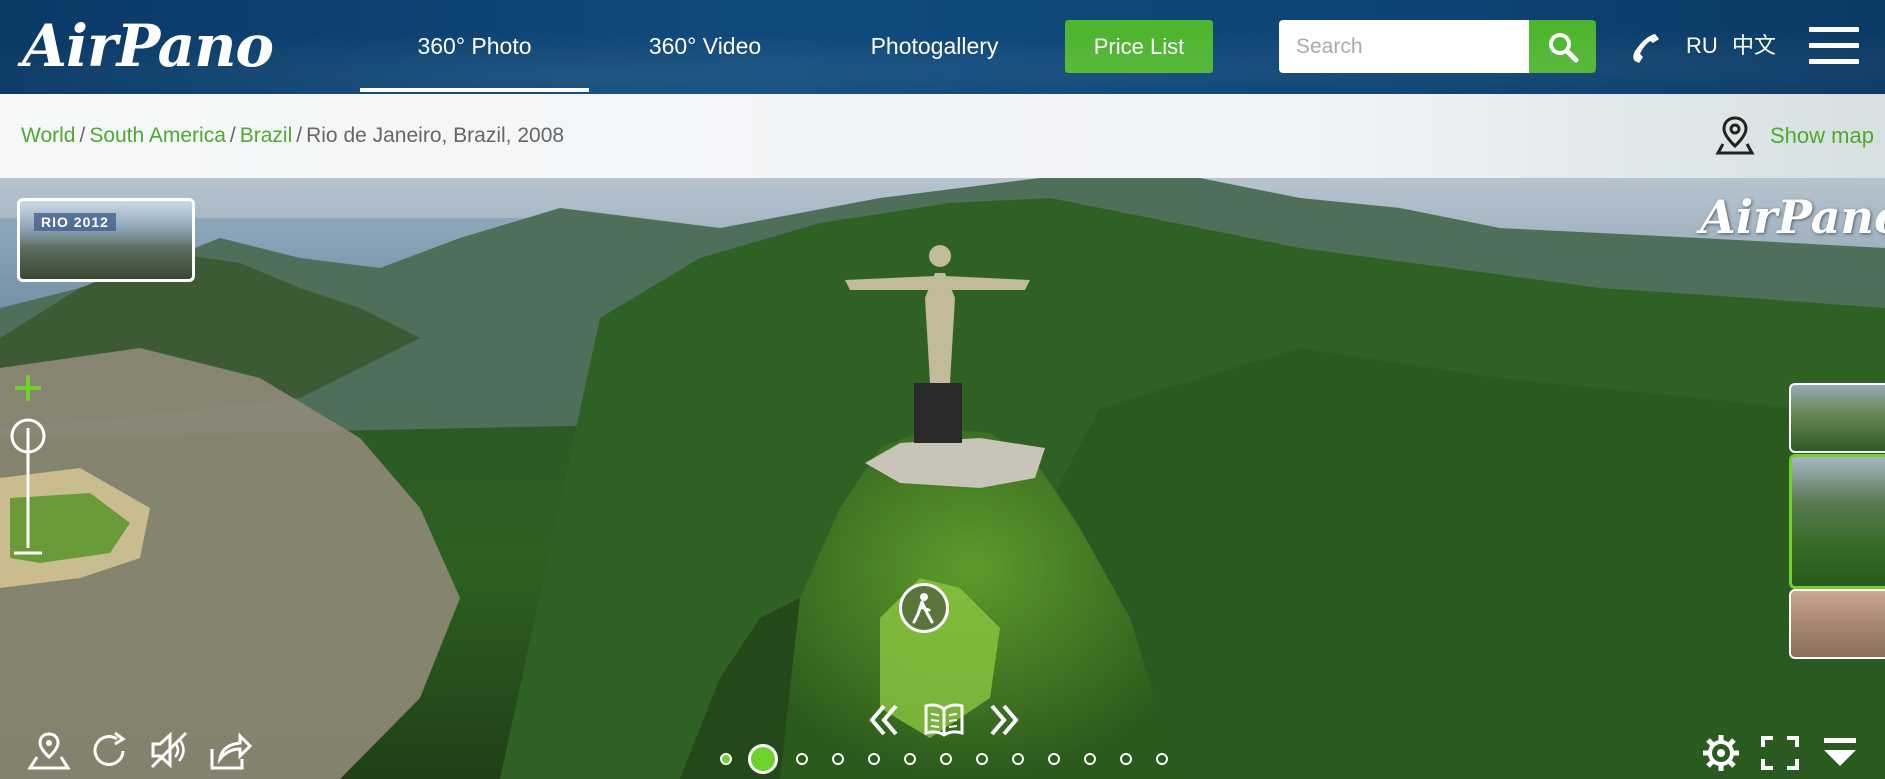 The height and width of the screenshot is (779, 1885). What do you see at coordinates (924, 608) in the screenshot?
I see `walk-hotspot-icon` at bounding box center [924, 608].